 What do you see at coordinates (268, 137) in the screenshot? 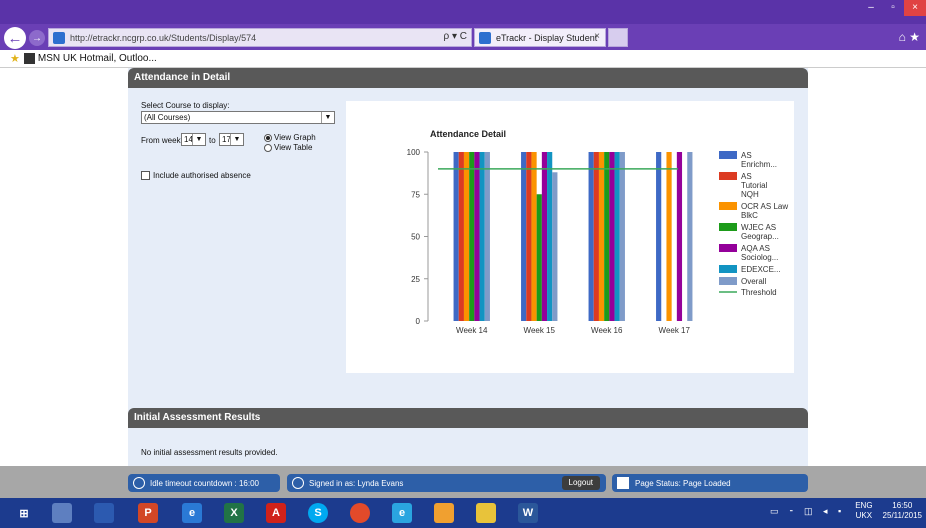
I see `view-graph-radio` at bounding box center [268, 137].